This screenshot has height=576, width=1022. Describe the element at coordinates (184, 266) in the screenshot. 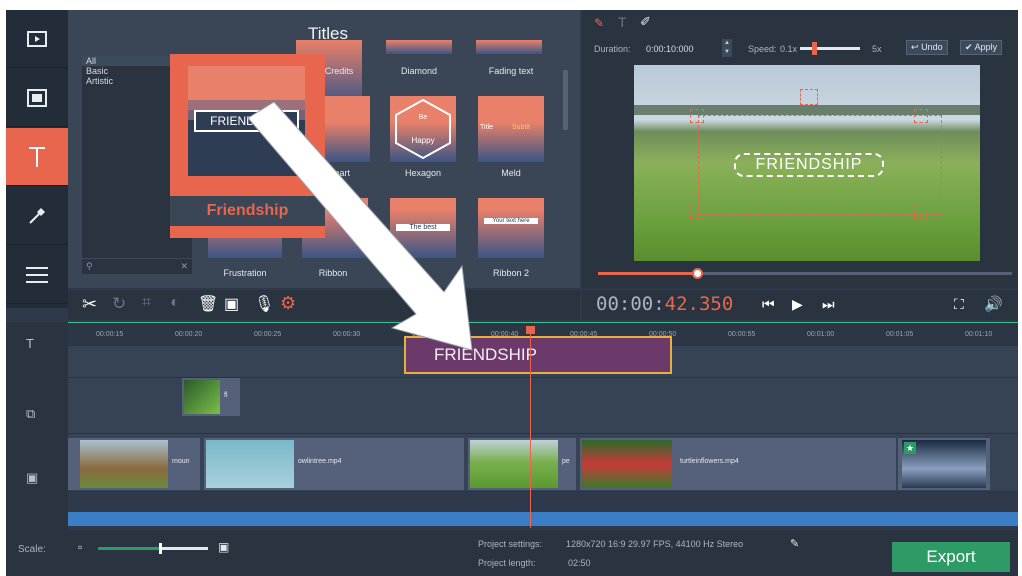

I see `clear-icon: ✕` at that location.